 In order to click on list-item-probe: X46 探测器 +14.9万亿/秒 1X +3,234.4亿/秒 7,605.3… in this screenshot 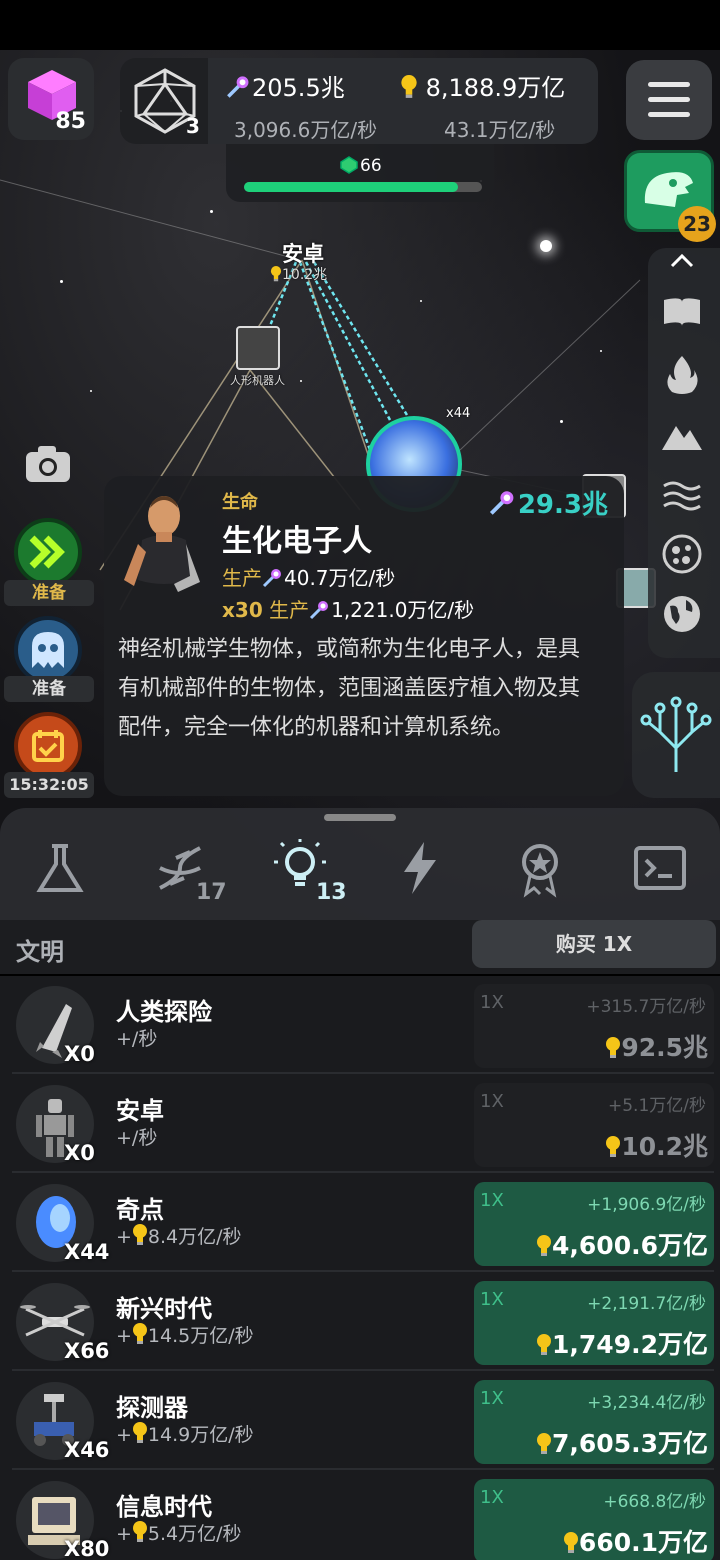, I will do `click(363, 1421)`.